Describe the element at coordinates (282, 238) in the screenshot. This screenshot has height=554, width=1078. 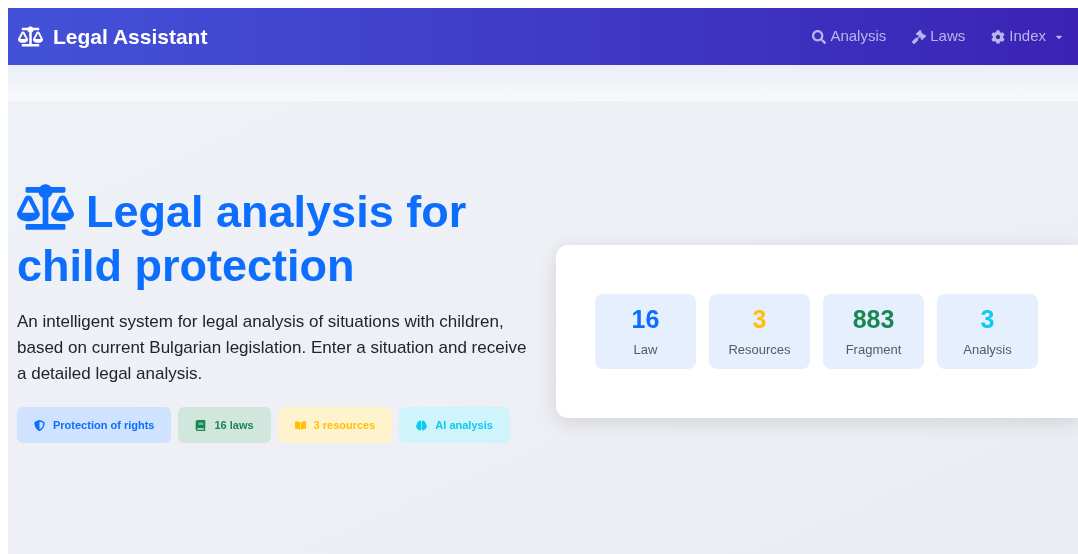
I see `hero-title: Legal analysis for child protection` at that location.